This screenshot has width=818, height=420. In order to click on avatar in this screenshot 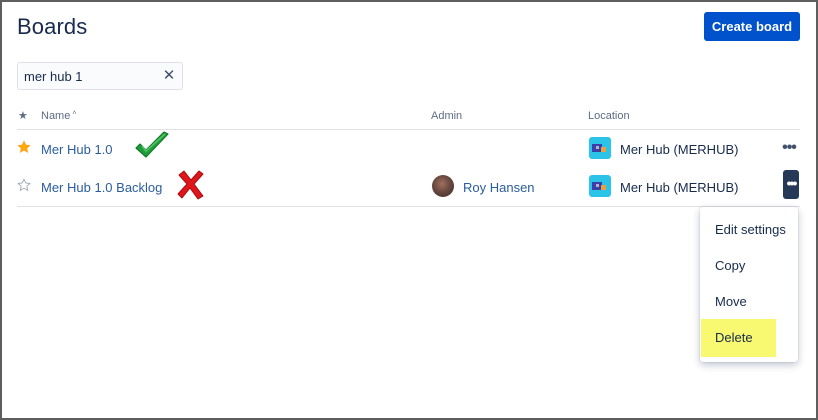, I will do `click(443, 186)`.